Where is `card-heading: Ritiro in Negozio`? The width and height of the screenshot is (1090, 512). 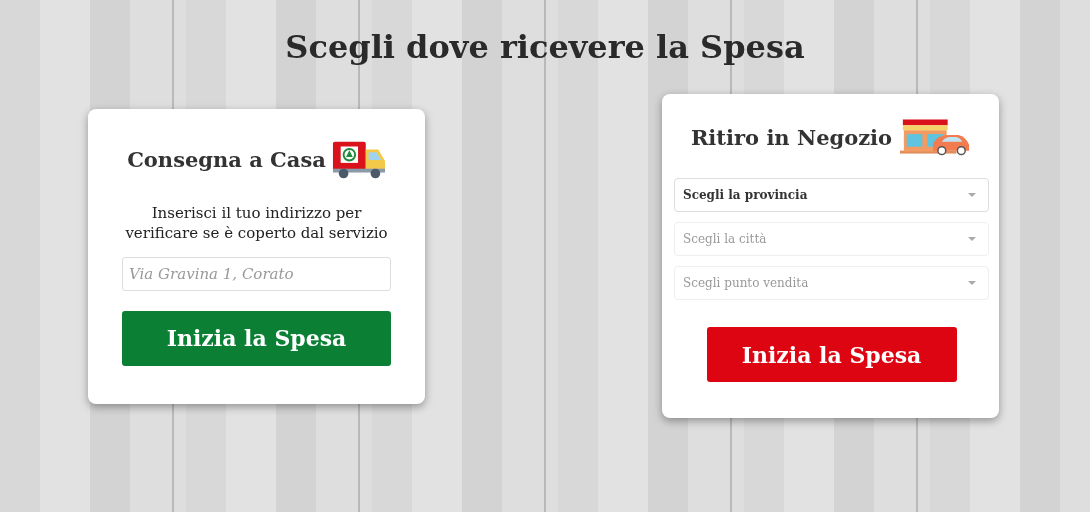
card-heading: Ritiro in Negozio is located at coordinates (791, 137).